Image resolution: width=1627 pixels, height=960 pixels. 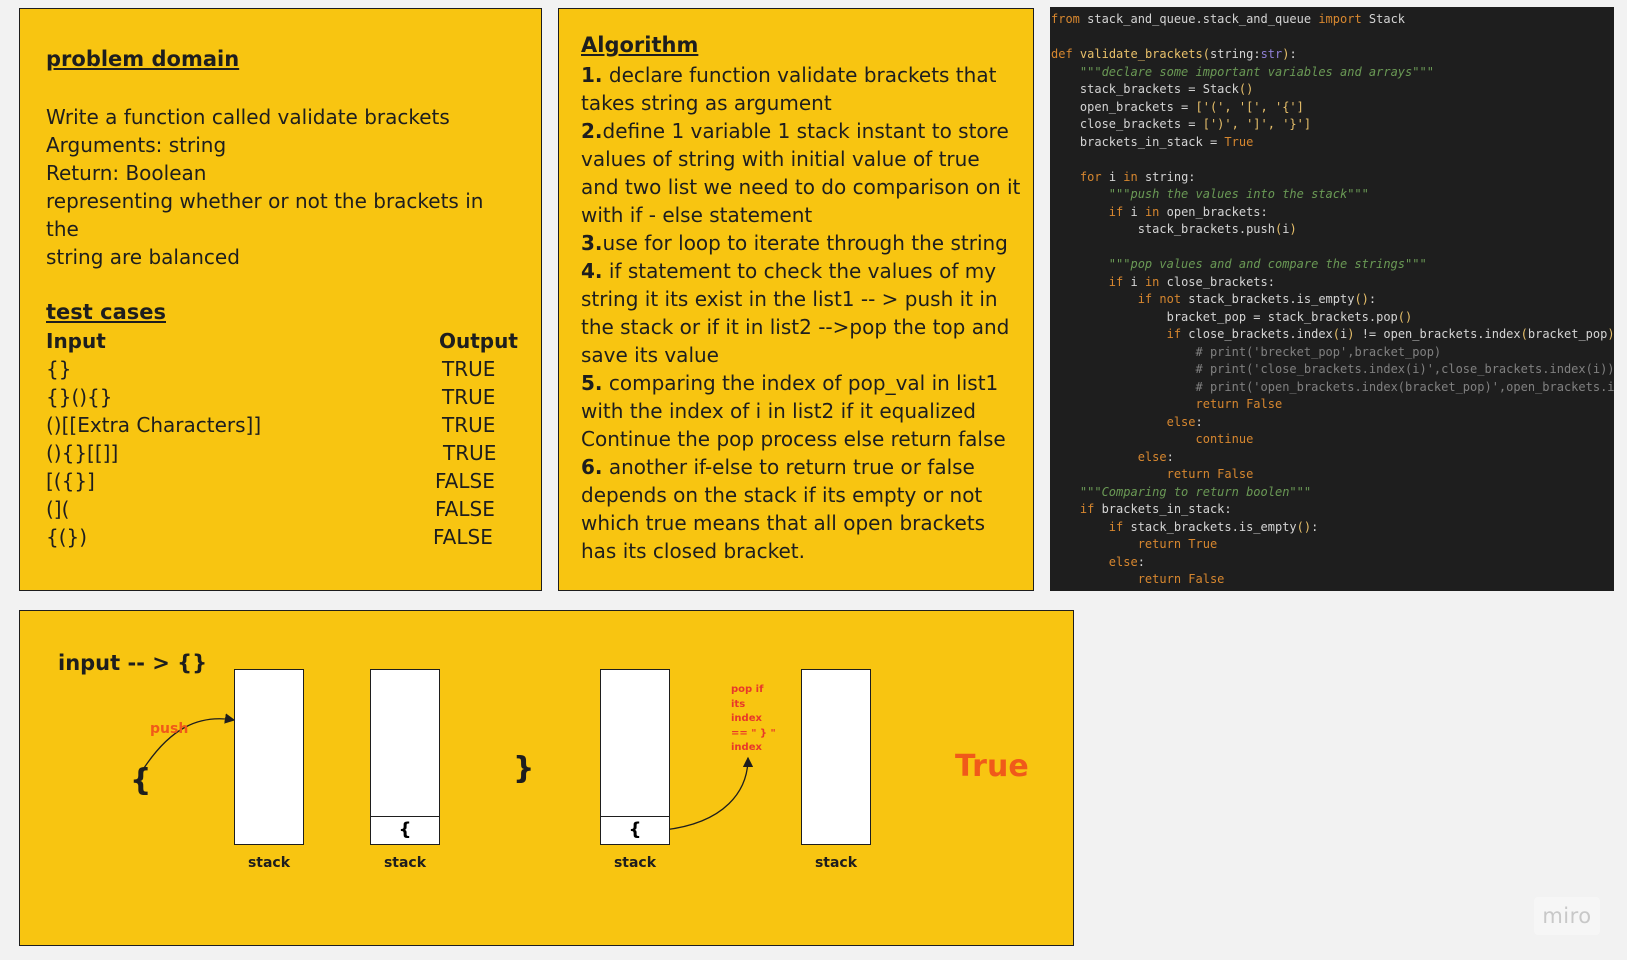 I want to click on code-token: if not, so click(x=1159, y=299).